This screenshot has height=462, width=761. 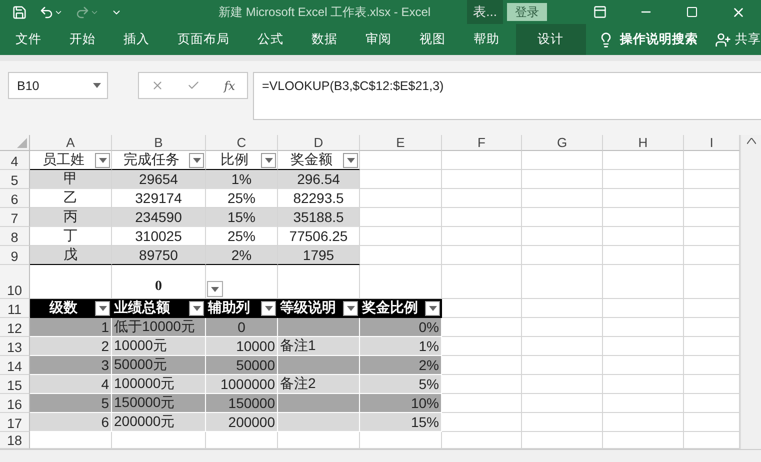 What do you see at coordinates (319, 308) in the screenshot?
I see `header-cell: 等级说明` at bounding box center [319, 308].